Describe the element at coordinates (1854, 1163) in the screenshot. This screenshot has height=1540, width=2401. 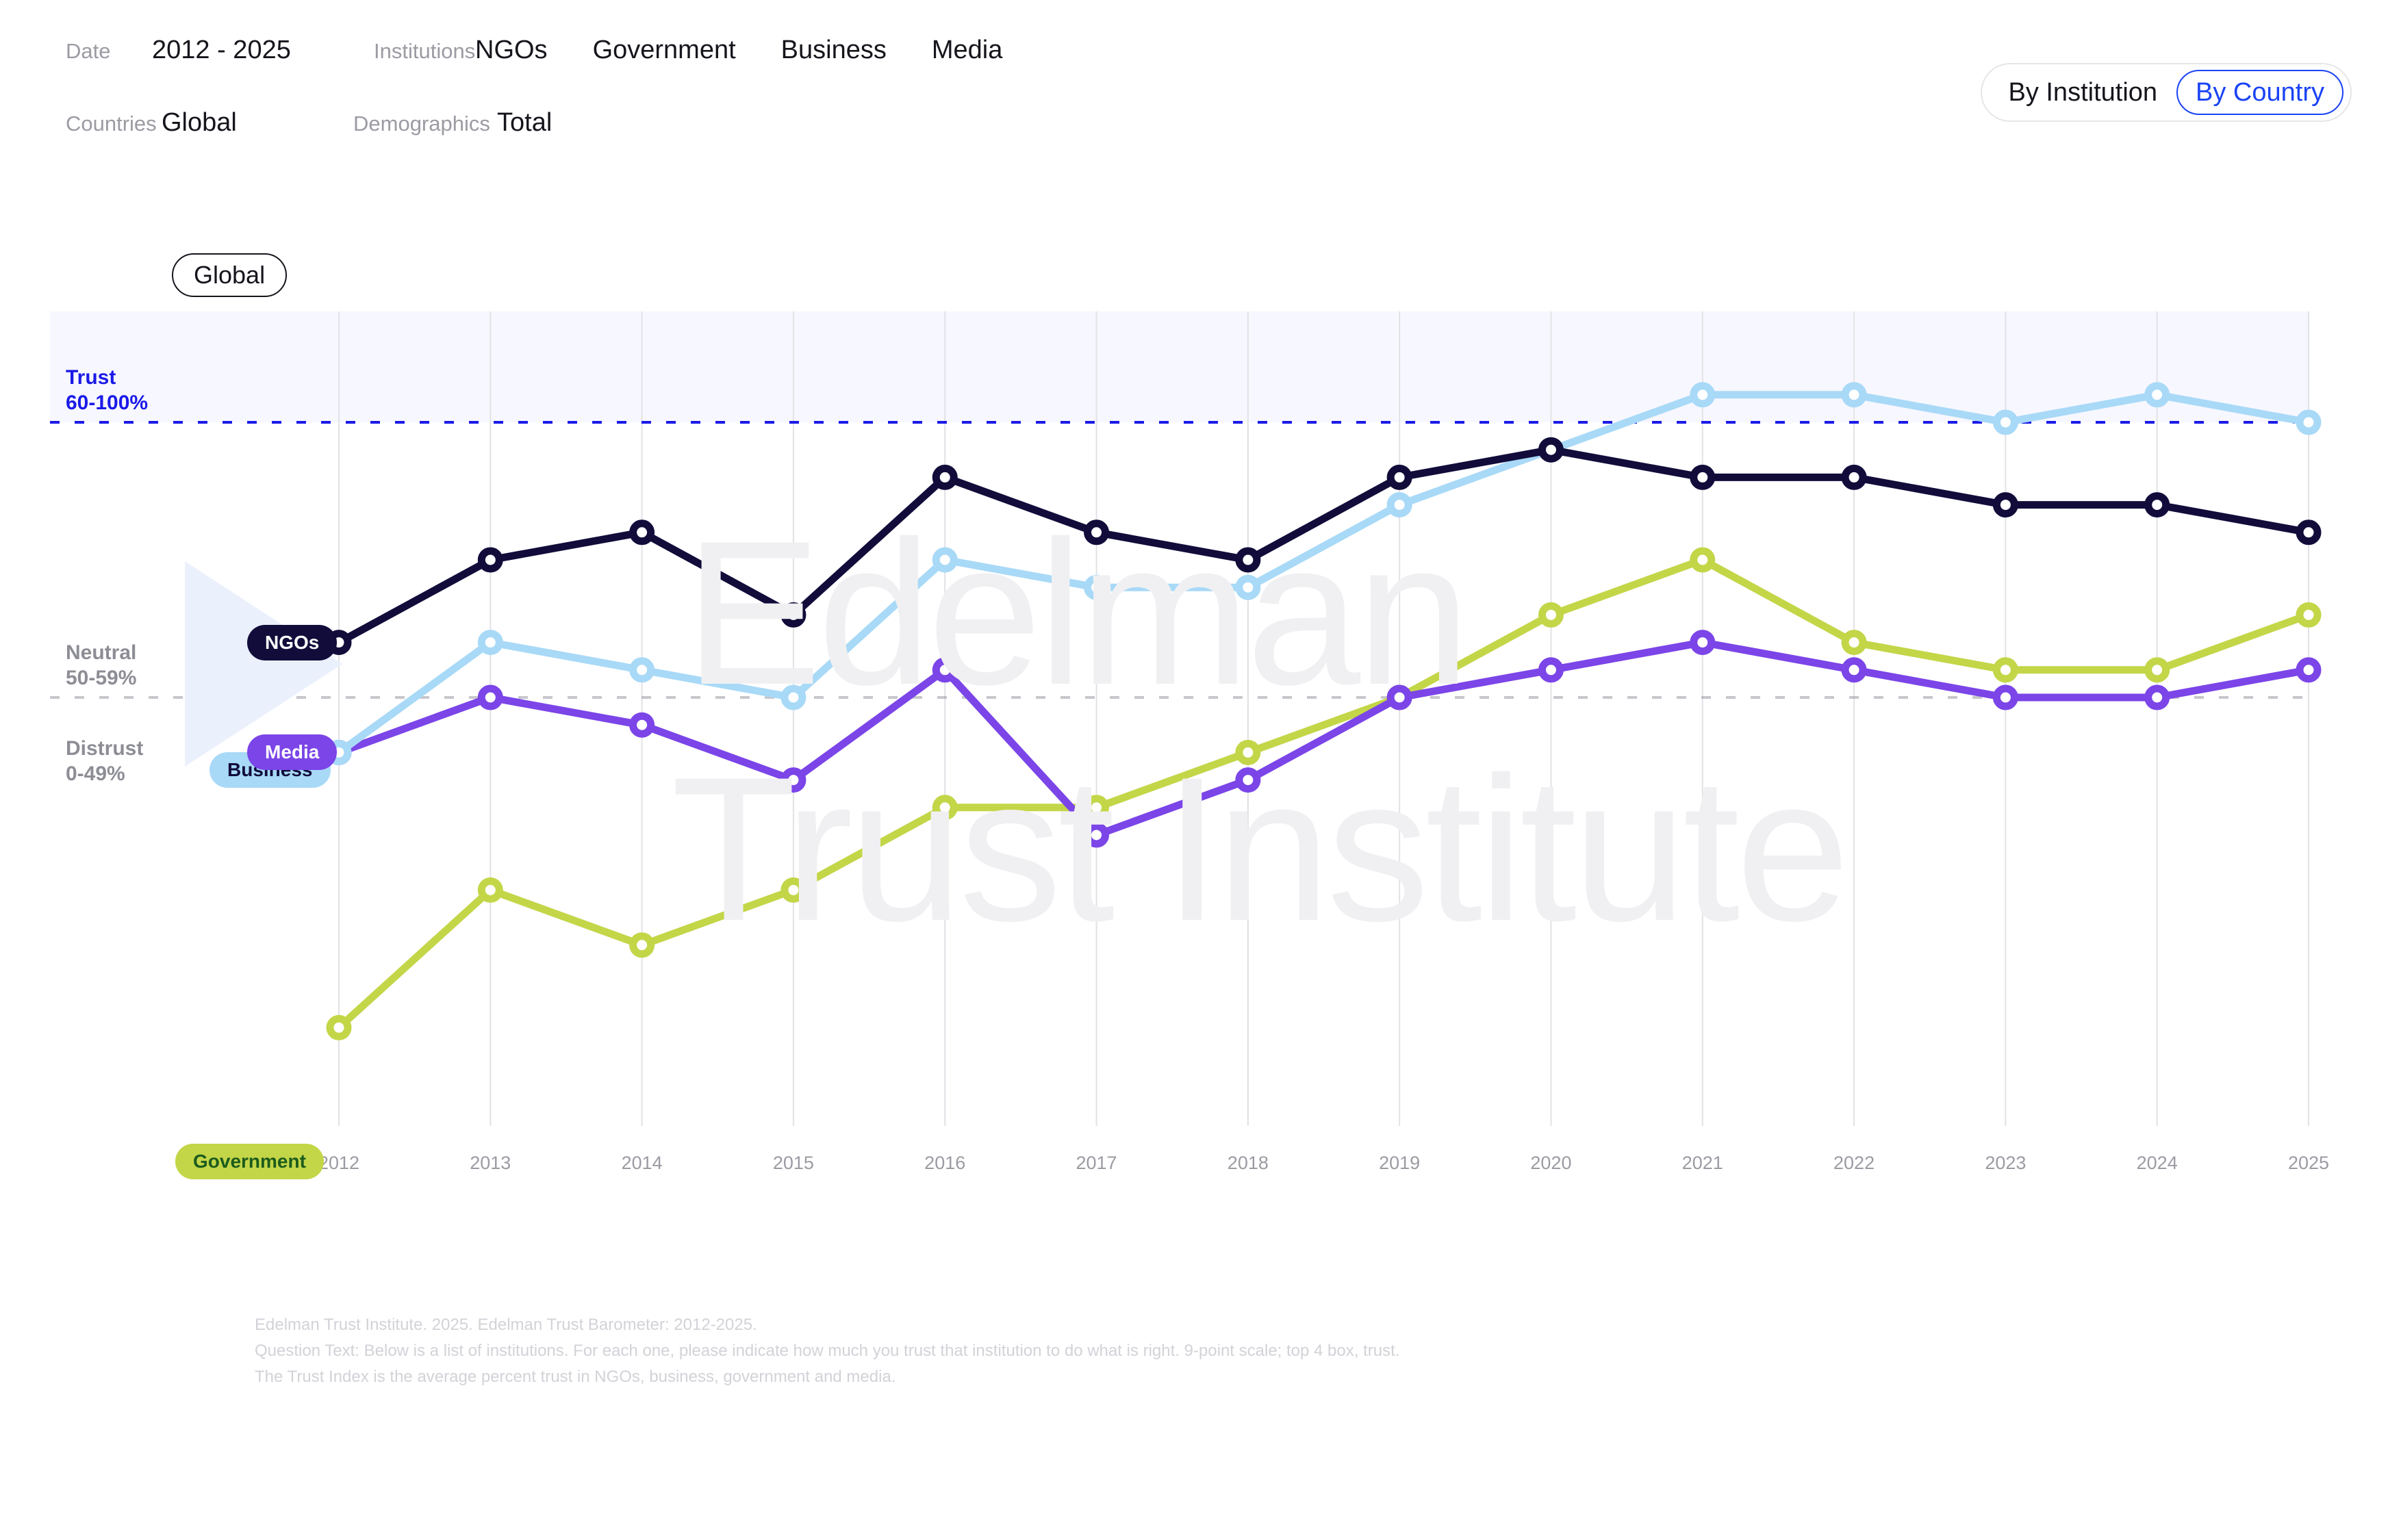
I see `x-axis-label-2022: 2022` at that location.